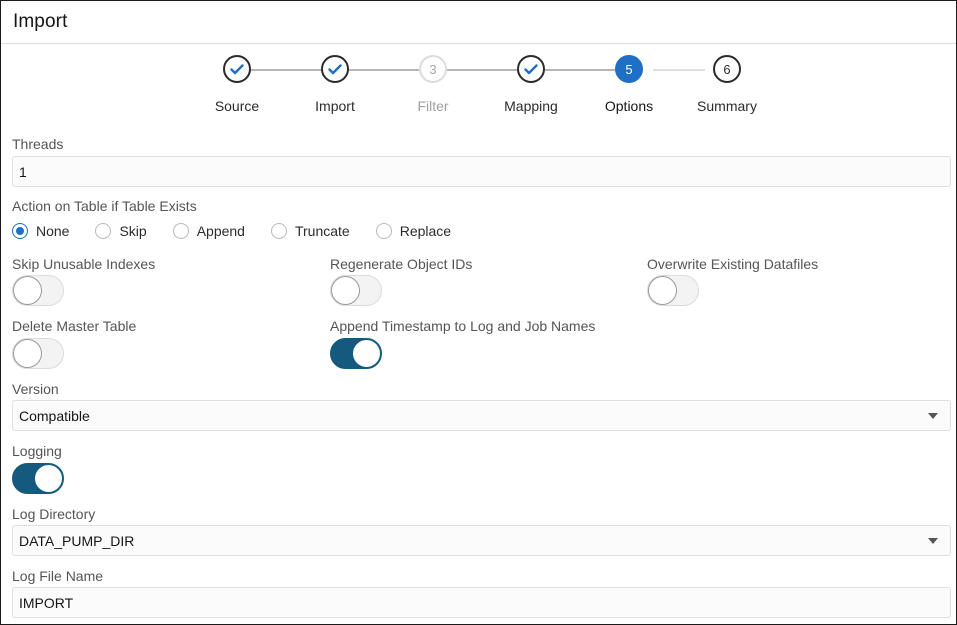 The image size is (957, 625). I want to click on threads-label: Threads, so click(38, 144).